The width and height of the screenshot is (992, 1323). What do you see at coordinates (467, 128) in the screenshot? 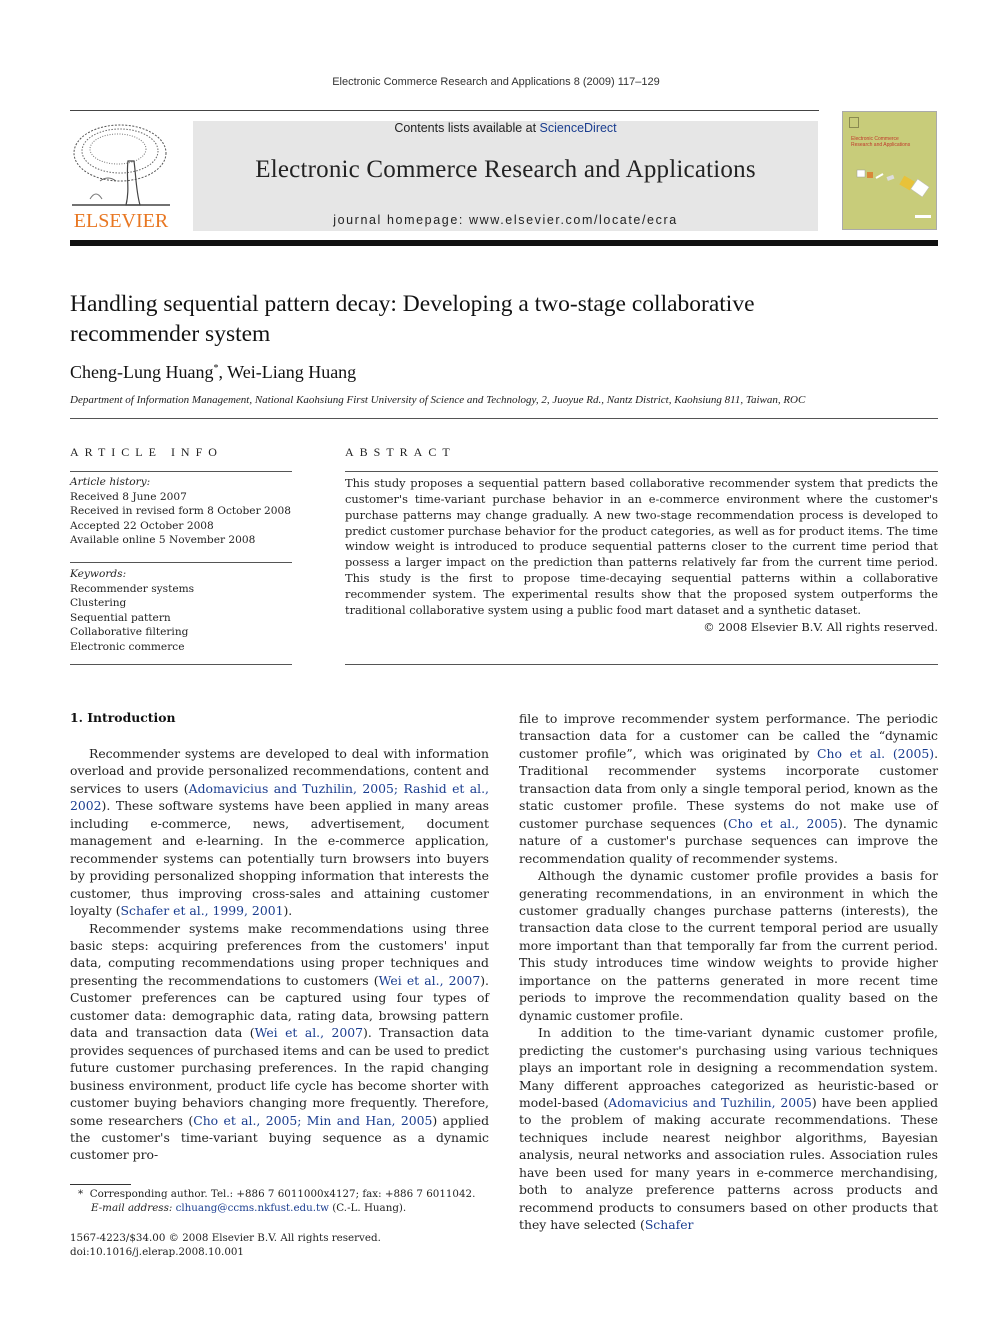
I see `contents-prefix: Contents lists available at` at bounding box center [467, 128].